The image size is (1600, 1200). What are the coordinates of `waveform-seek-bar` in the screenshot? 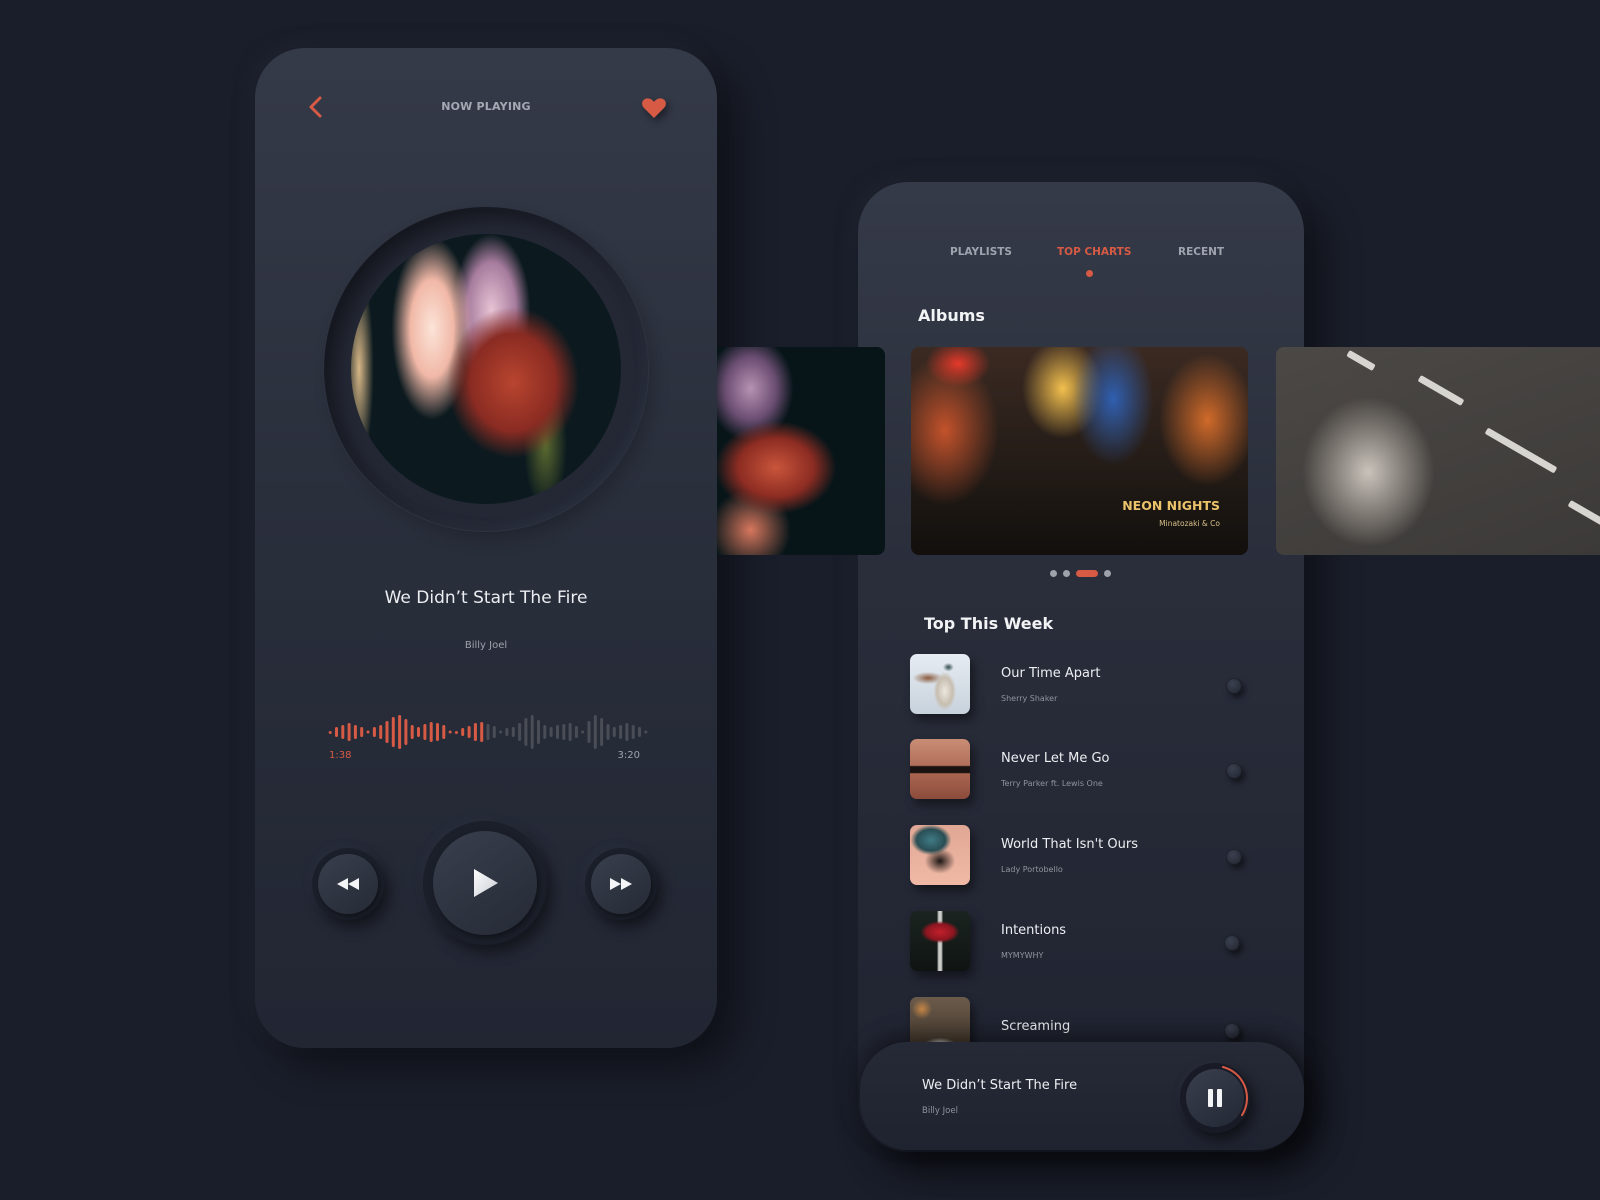 It's located at (488, 732).